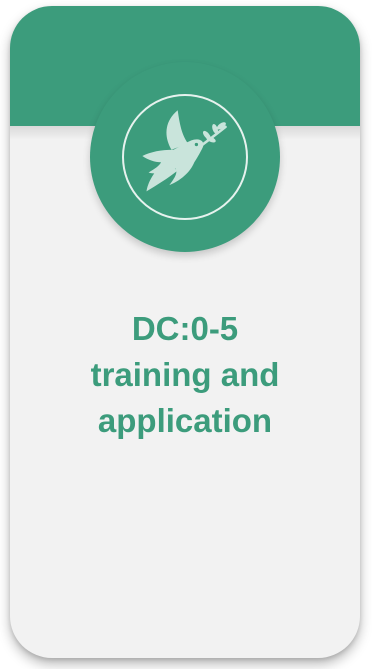 This screenshot has width=372, height=669. I want to click on dove-with-olive-branch-icon, so click(184, 151).